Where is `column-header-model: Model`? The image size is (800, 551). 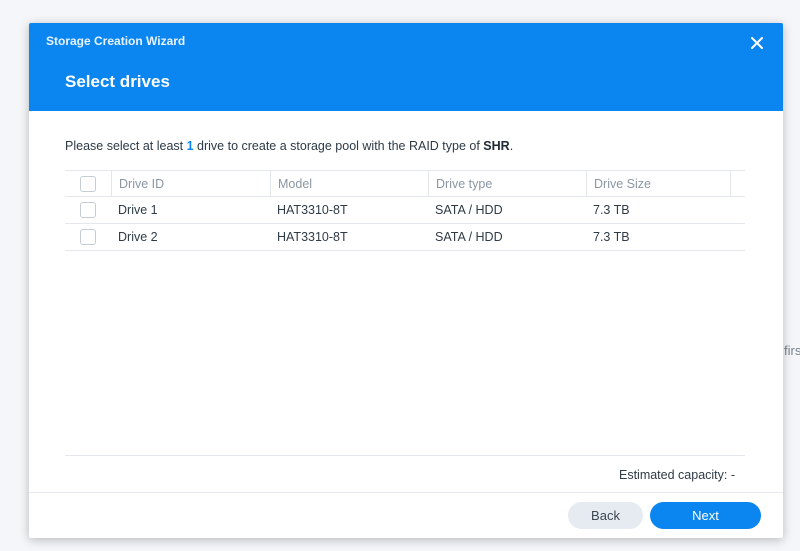 column-header-model: Model is located at coordinates (349, 183).